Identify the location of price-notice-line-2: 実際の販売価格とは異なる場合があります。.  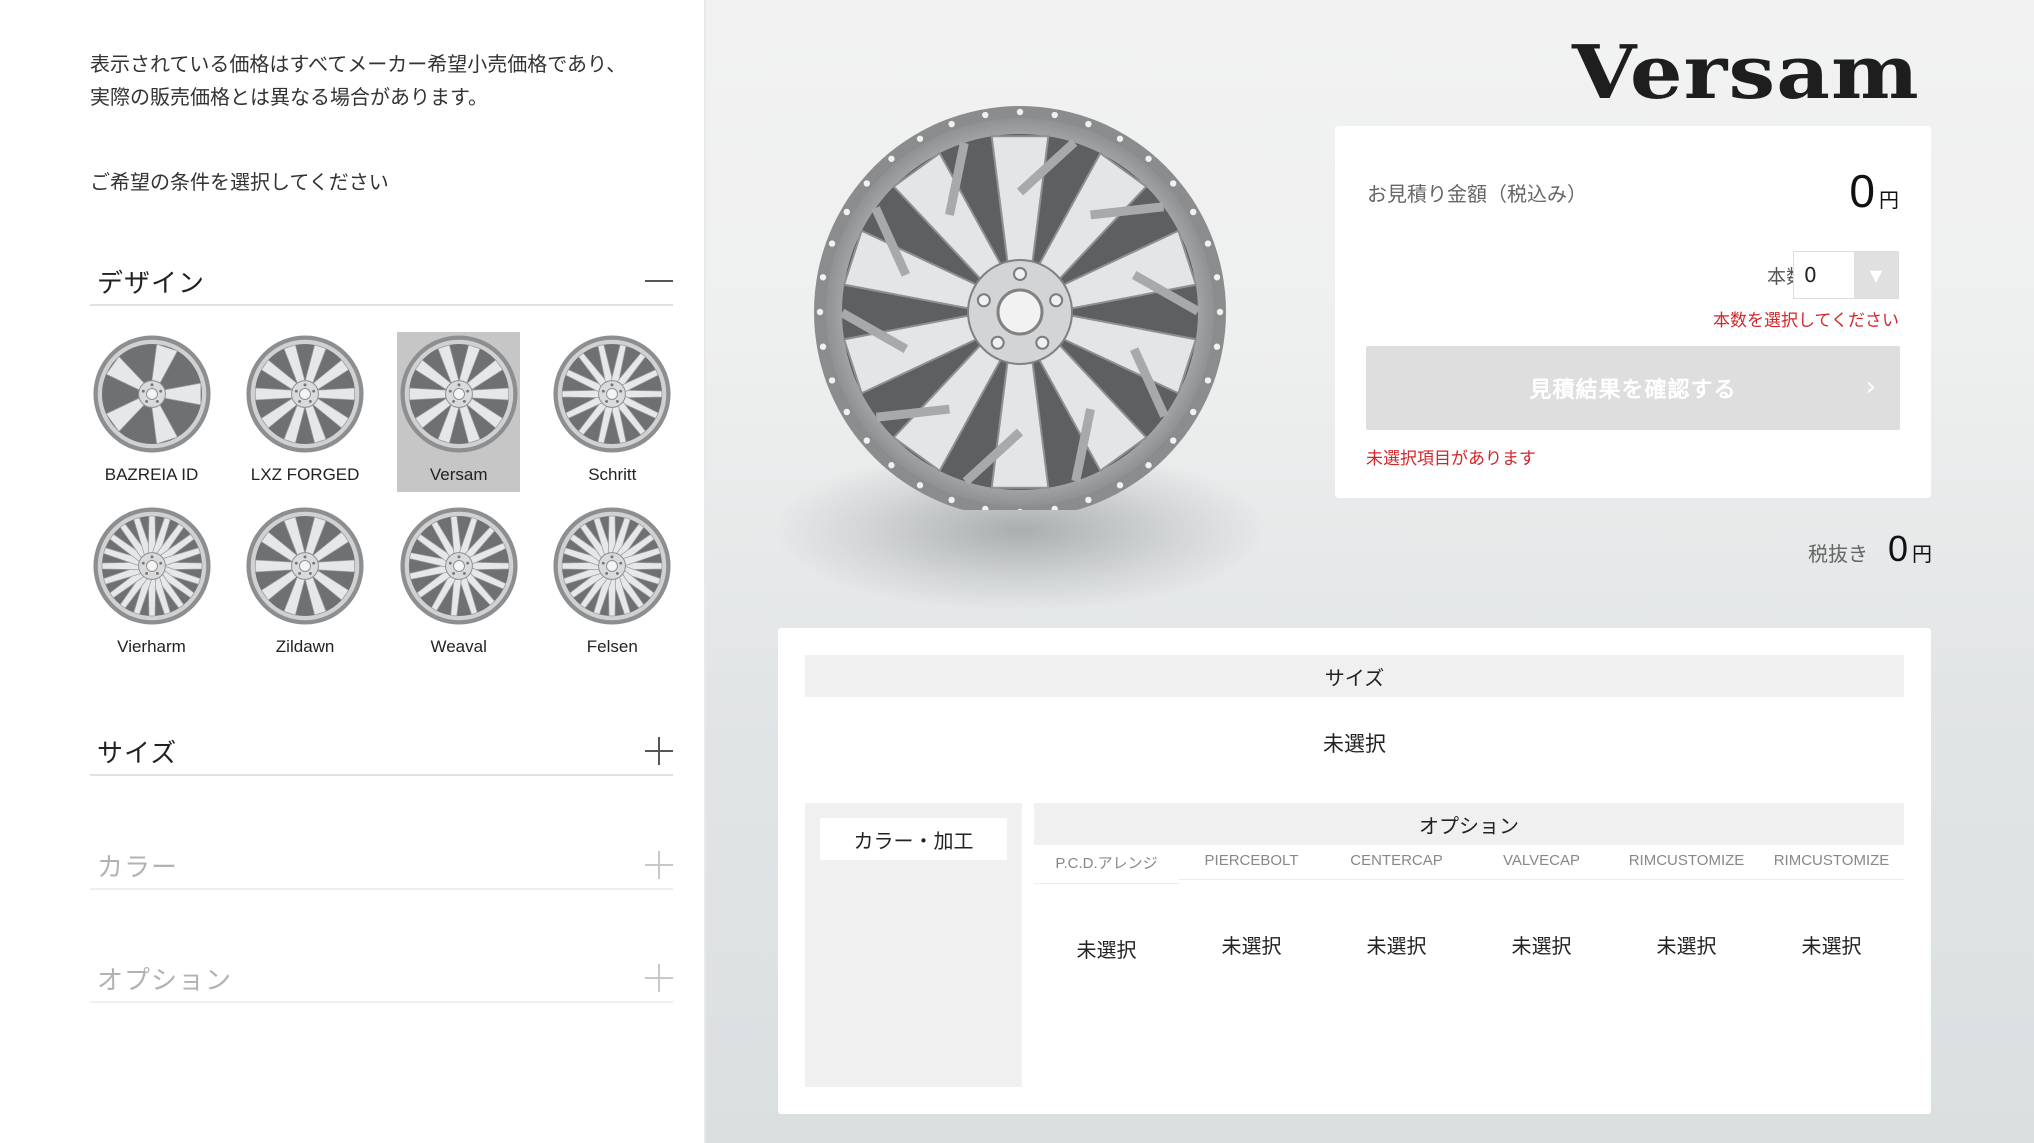
(289, 97).